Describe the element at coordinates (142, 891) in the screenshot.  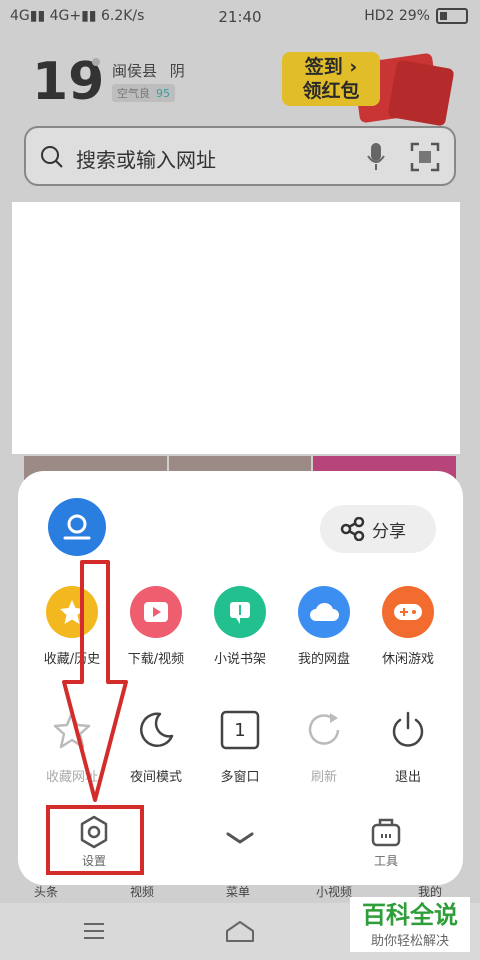
I see `tab-video: 视频` at that location.